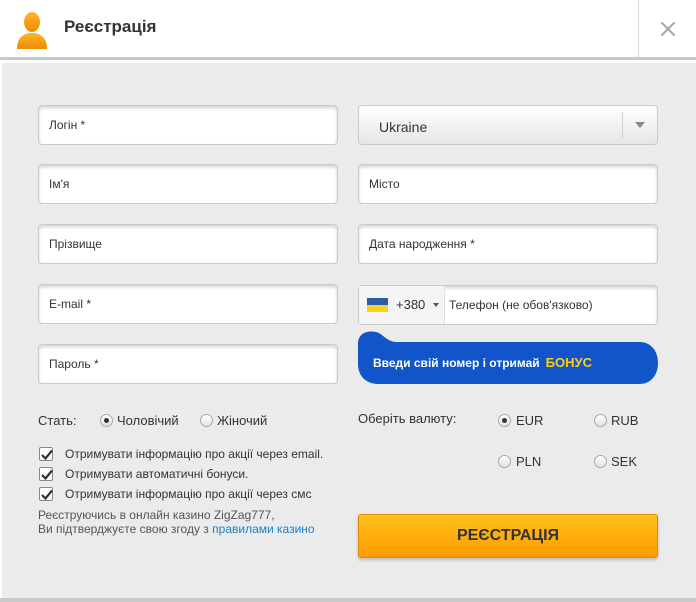  What do you see at coordinates (156, 515) in the screenshot?
I see `legal-line-1: Реєструючись в онлайн казино ZigZag777,` at bounding box center [156, 515].